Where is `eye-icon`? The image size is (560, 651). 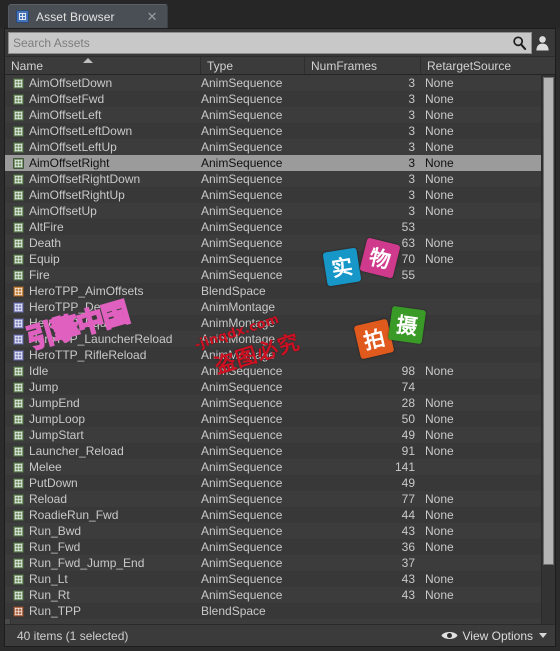
eye-icon is located at coordinates (449, 635).